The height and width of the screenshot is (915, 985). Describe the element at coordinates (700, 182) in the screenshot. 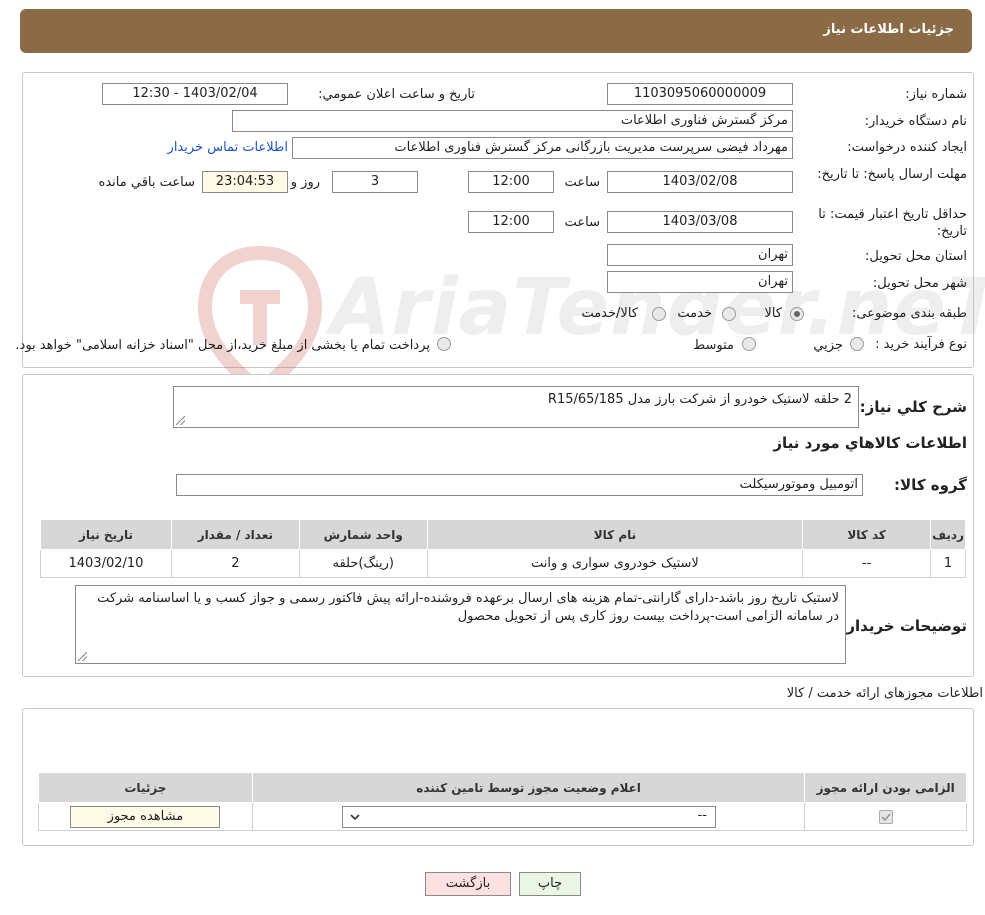

I see `deadline-date-field: 1403/02/08` at that location.